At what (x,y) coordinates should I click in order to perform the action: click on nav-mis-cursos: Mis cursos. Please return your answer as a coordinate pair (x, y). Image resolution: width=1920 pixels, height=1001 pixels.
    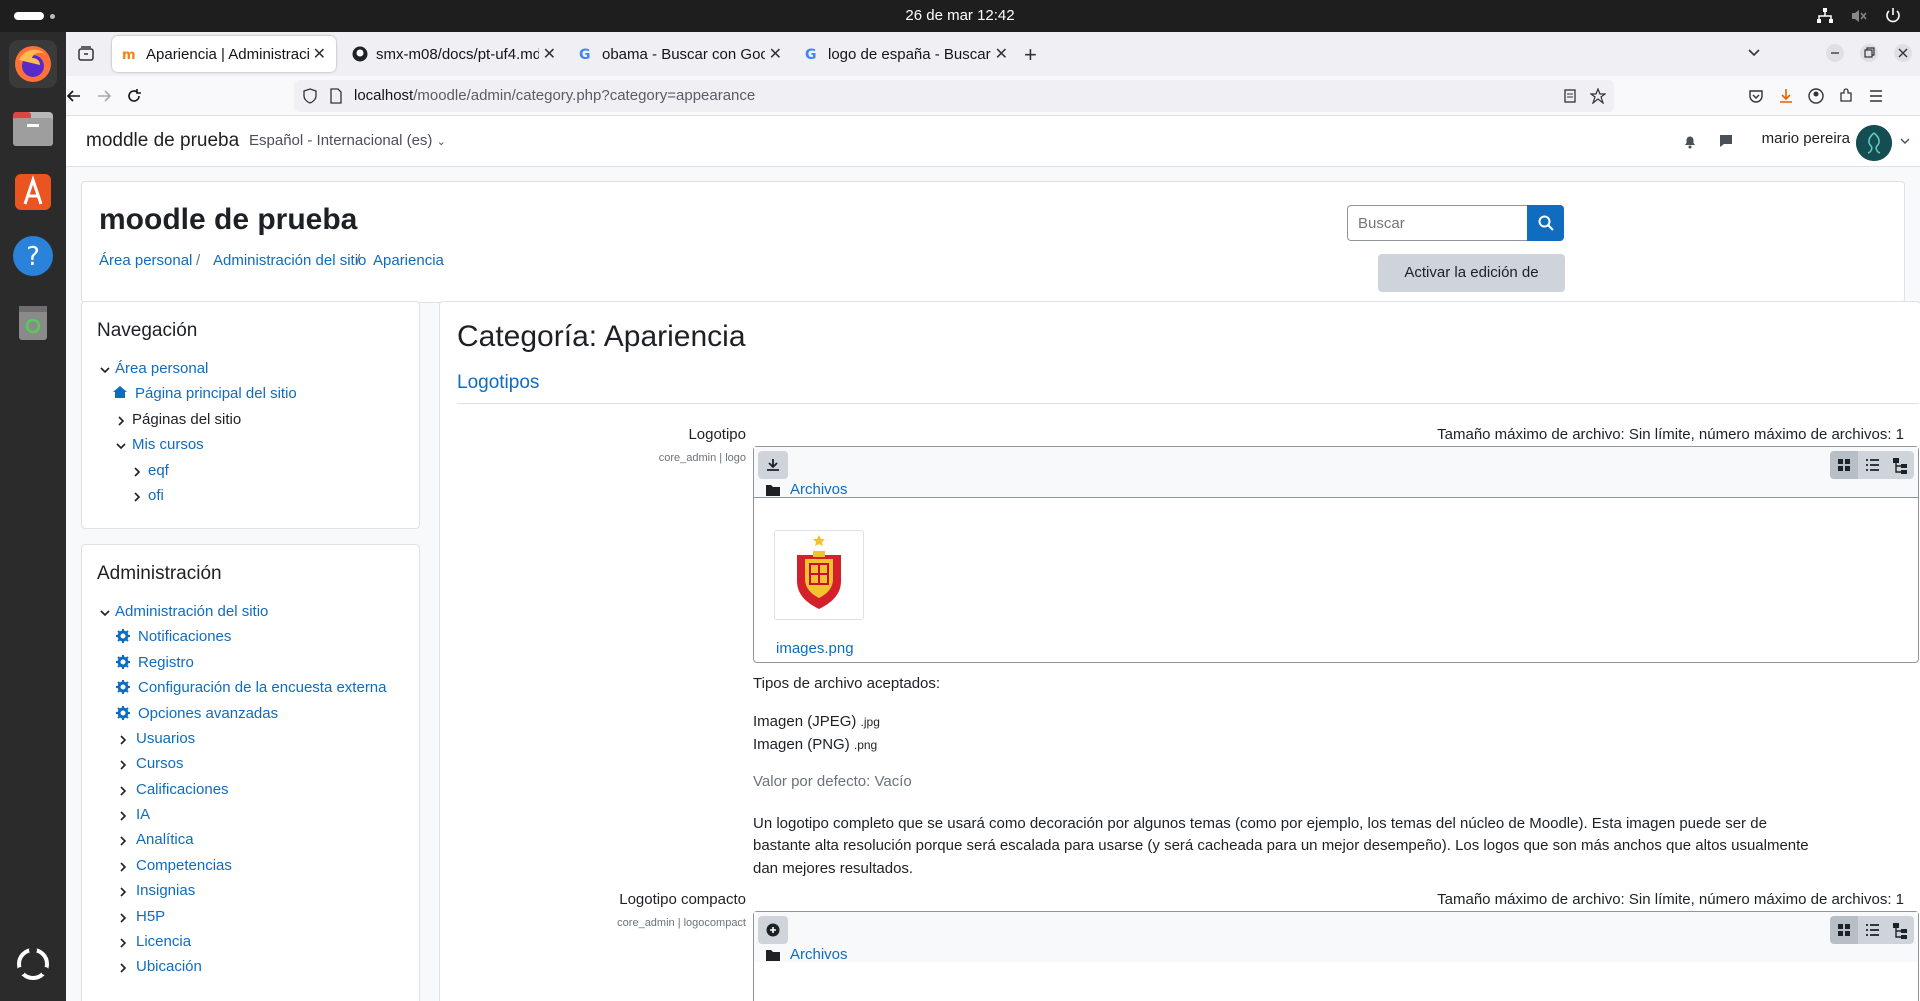
    Looking at the image, I should click on (168, 444).